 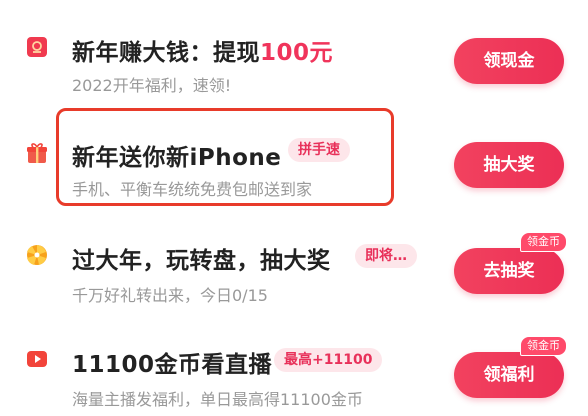 I want to click on wheel-icon, so click(x=37, y=255).